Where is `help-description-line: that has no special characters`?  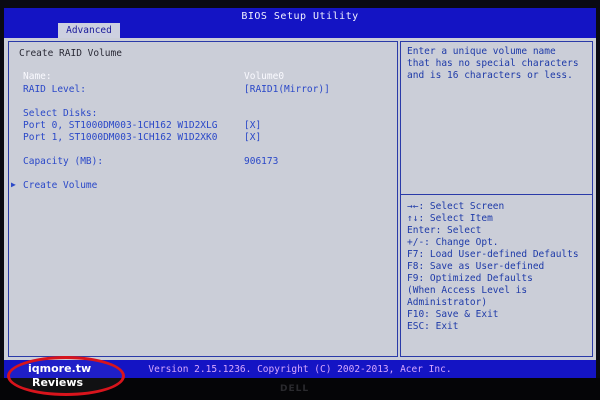 help-description-line: that has no special characters is located at coordinates (493, 63).